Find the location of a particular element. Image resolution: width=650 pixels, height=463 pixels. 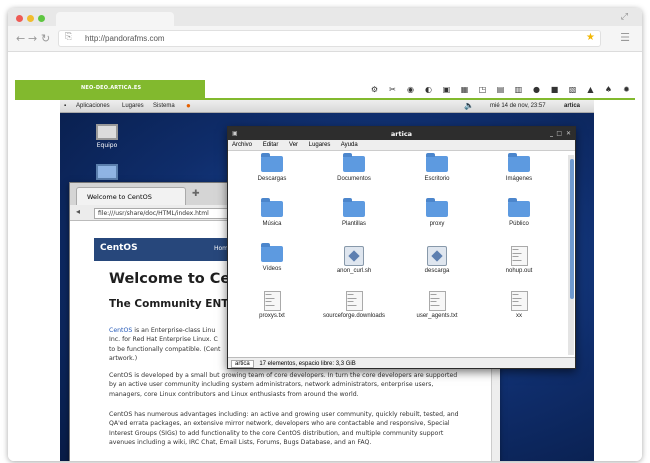

gear-icon: ✹ is located at coordinates (626, 89).